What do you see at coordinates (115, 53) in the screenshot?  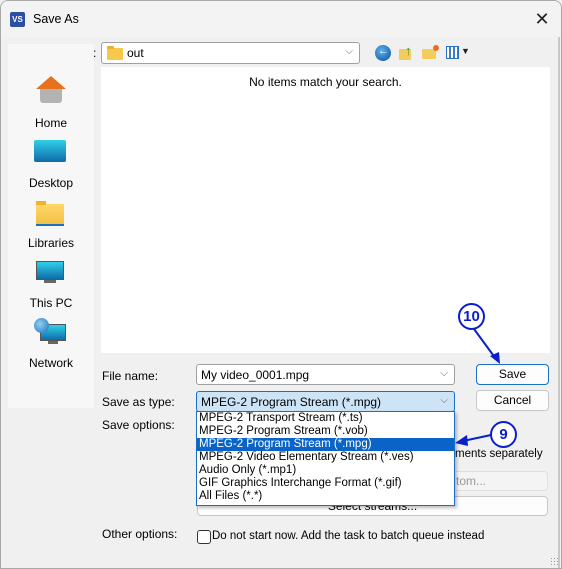 I see `folder-icon` at bounding box center [115, 53].